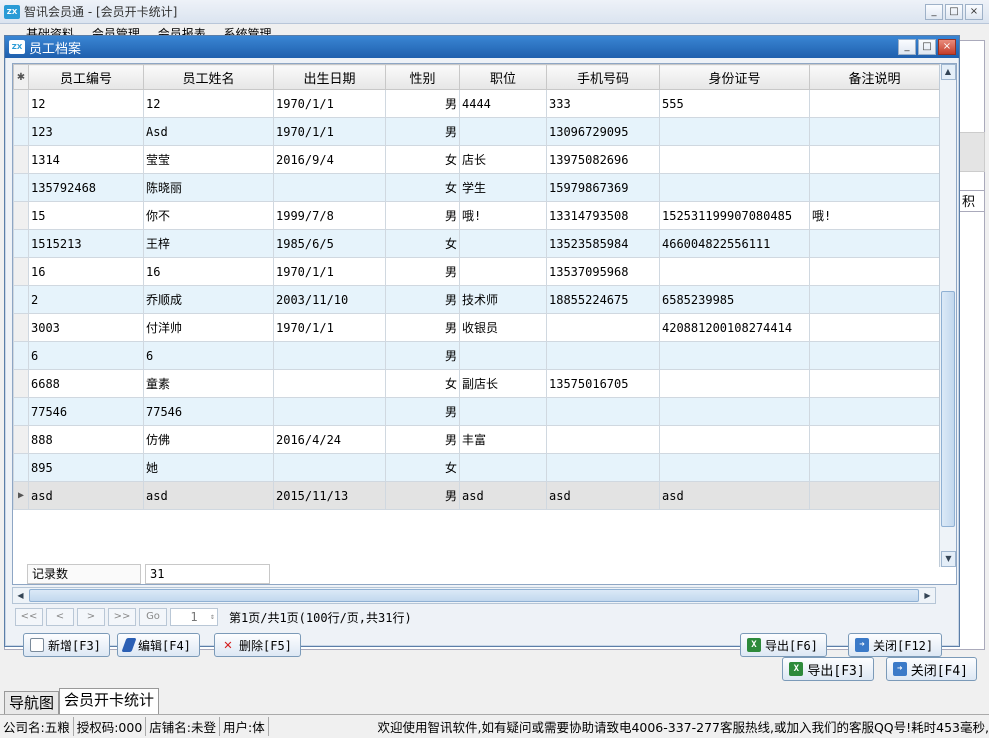 The height and width of the screenshot is (738, 989). I want to click on table-row: 16 16 1970/1/1 男 13537095968, so click(476, 271).